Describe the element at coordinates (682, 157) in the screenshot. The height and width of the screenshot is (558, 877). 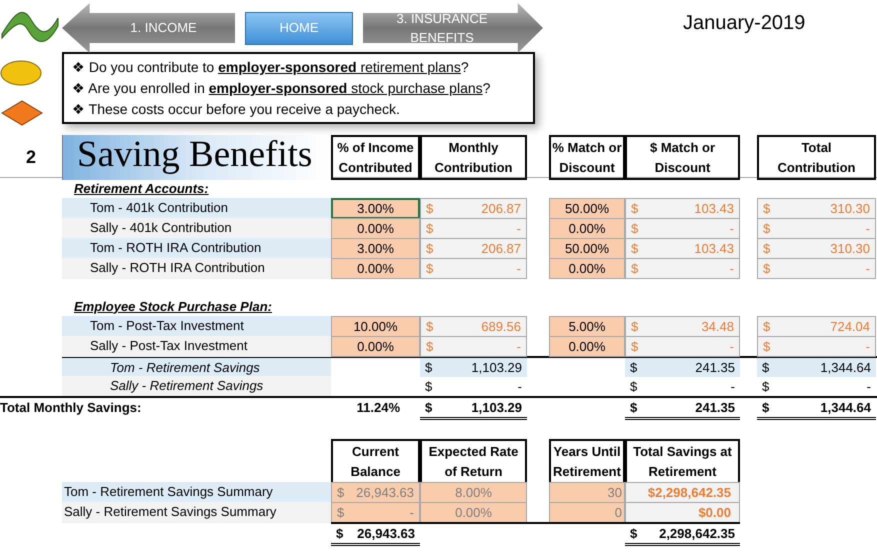
I see `column-header: $ Match or Discount` at that location.